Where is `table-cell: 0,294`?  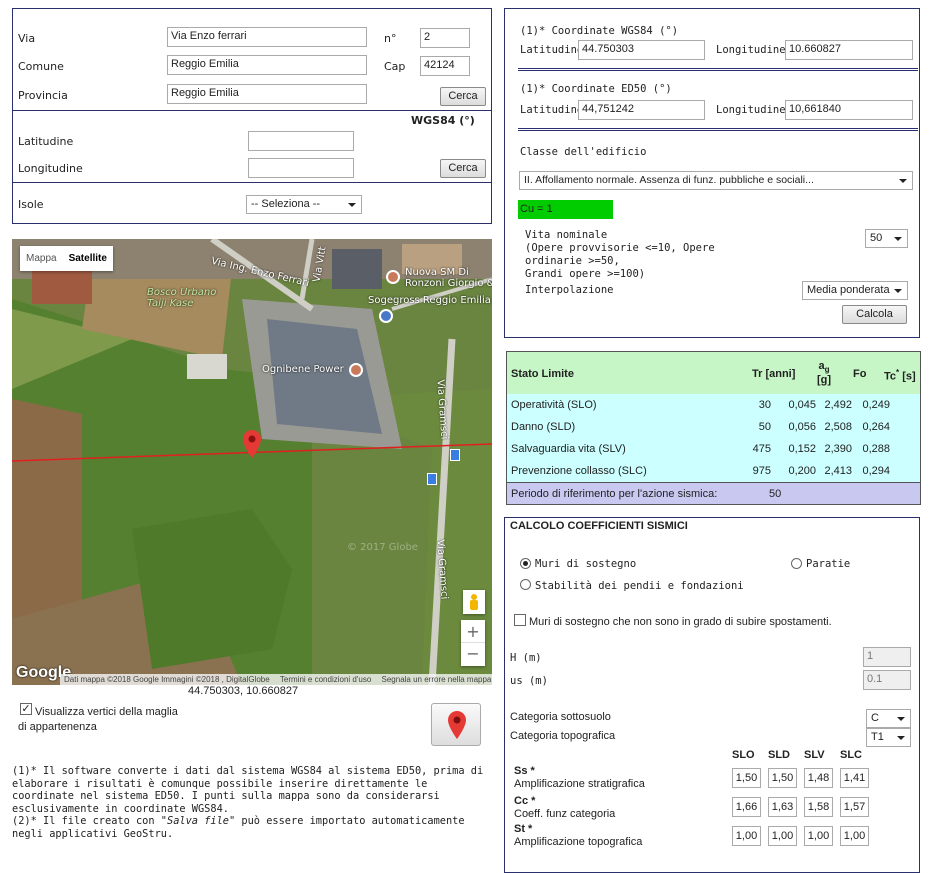
table-cell: 0,294 is located at coordinates (876, 471).